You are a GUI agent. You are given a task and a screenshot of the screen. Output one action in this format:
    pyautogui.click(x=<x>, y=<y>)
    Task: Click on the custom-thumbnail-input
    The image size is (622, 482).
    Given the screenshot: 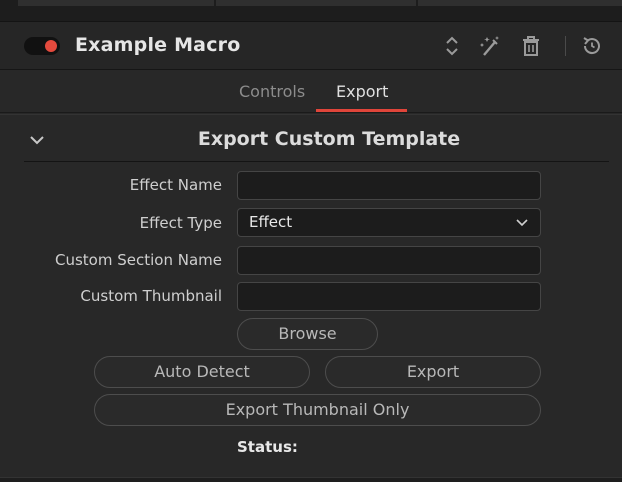 What is the action you would take?
    pyautogui.click(x=389, y=296)
    